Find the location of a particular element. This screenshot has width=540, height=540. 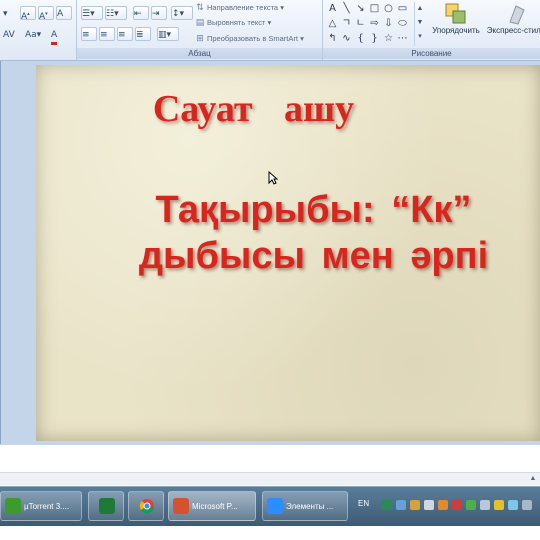

arrange-icon is located at coordinates (455, 13).